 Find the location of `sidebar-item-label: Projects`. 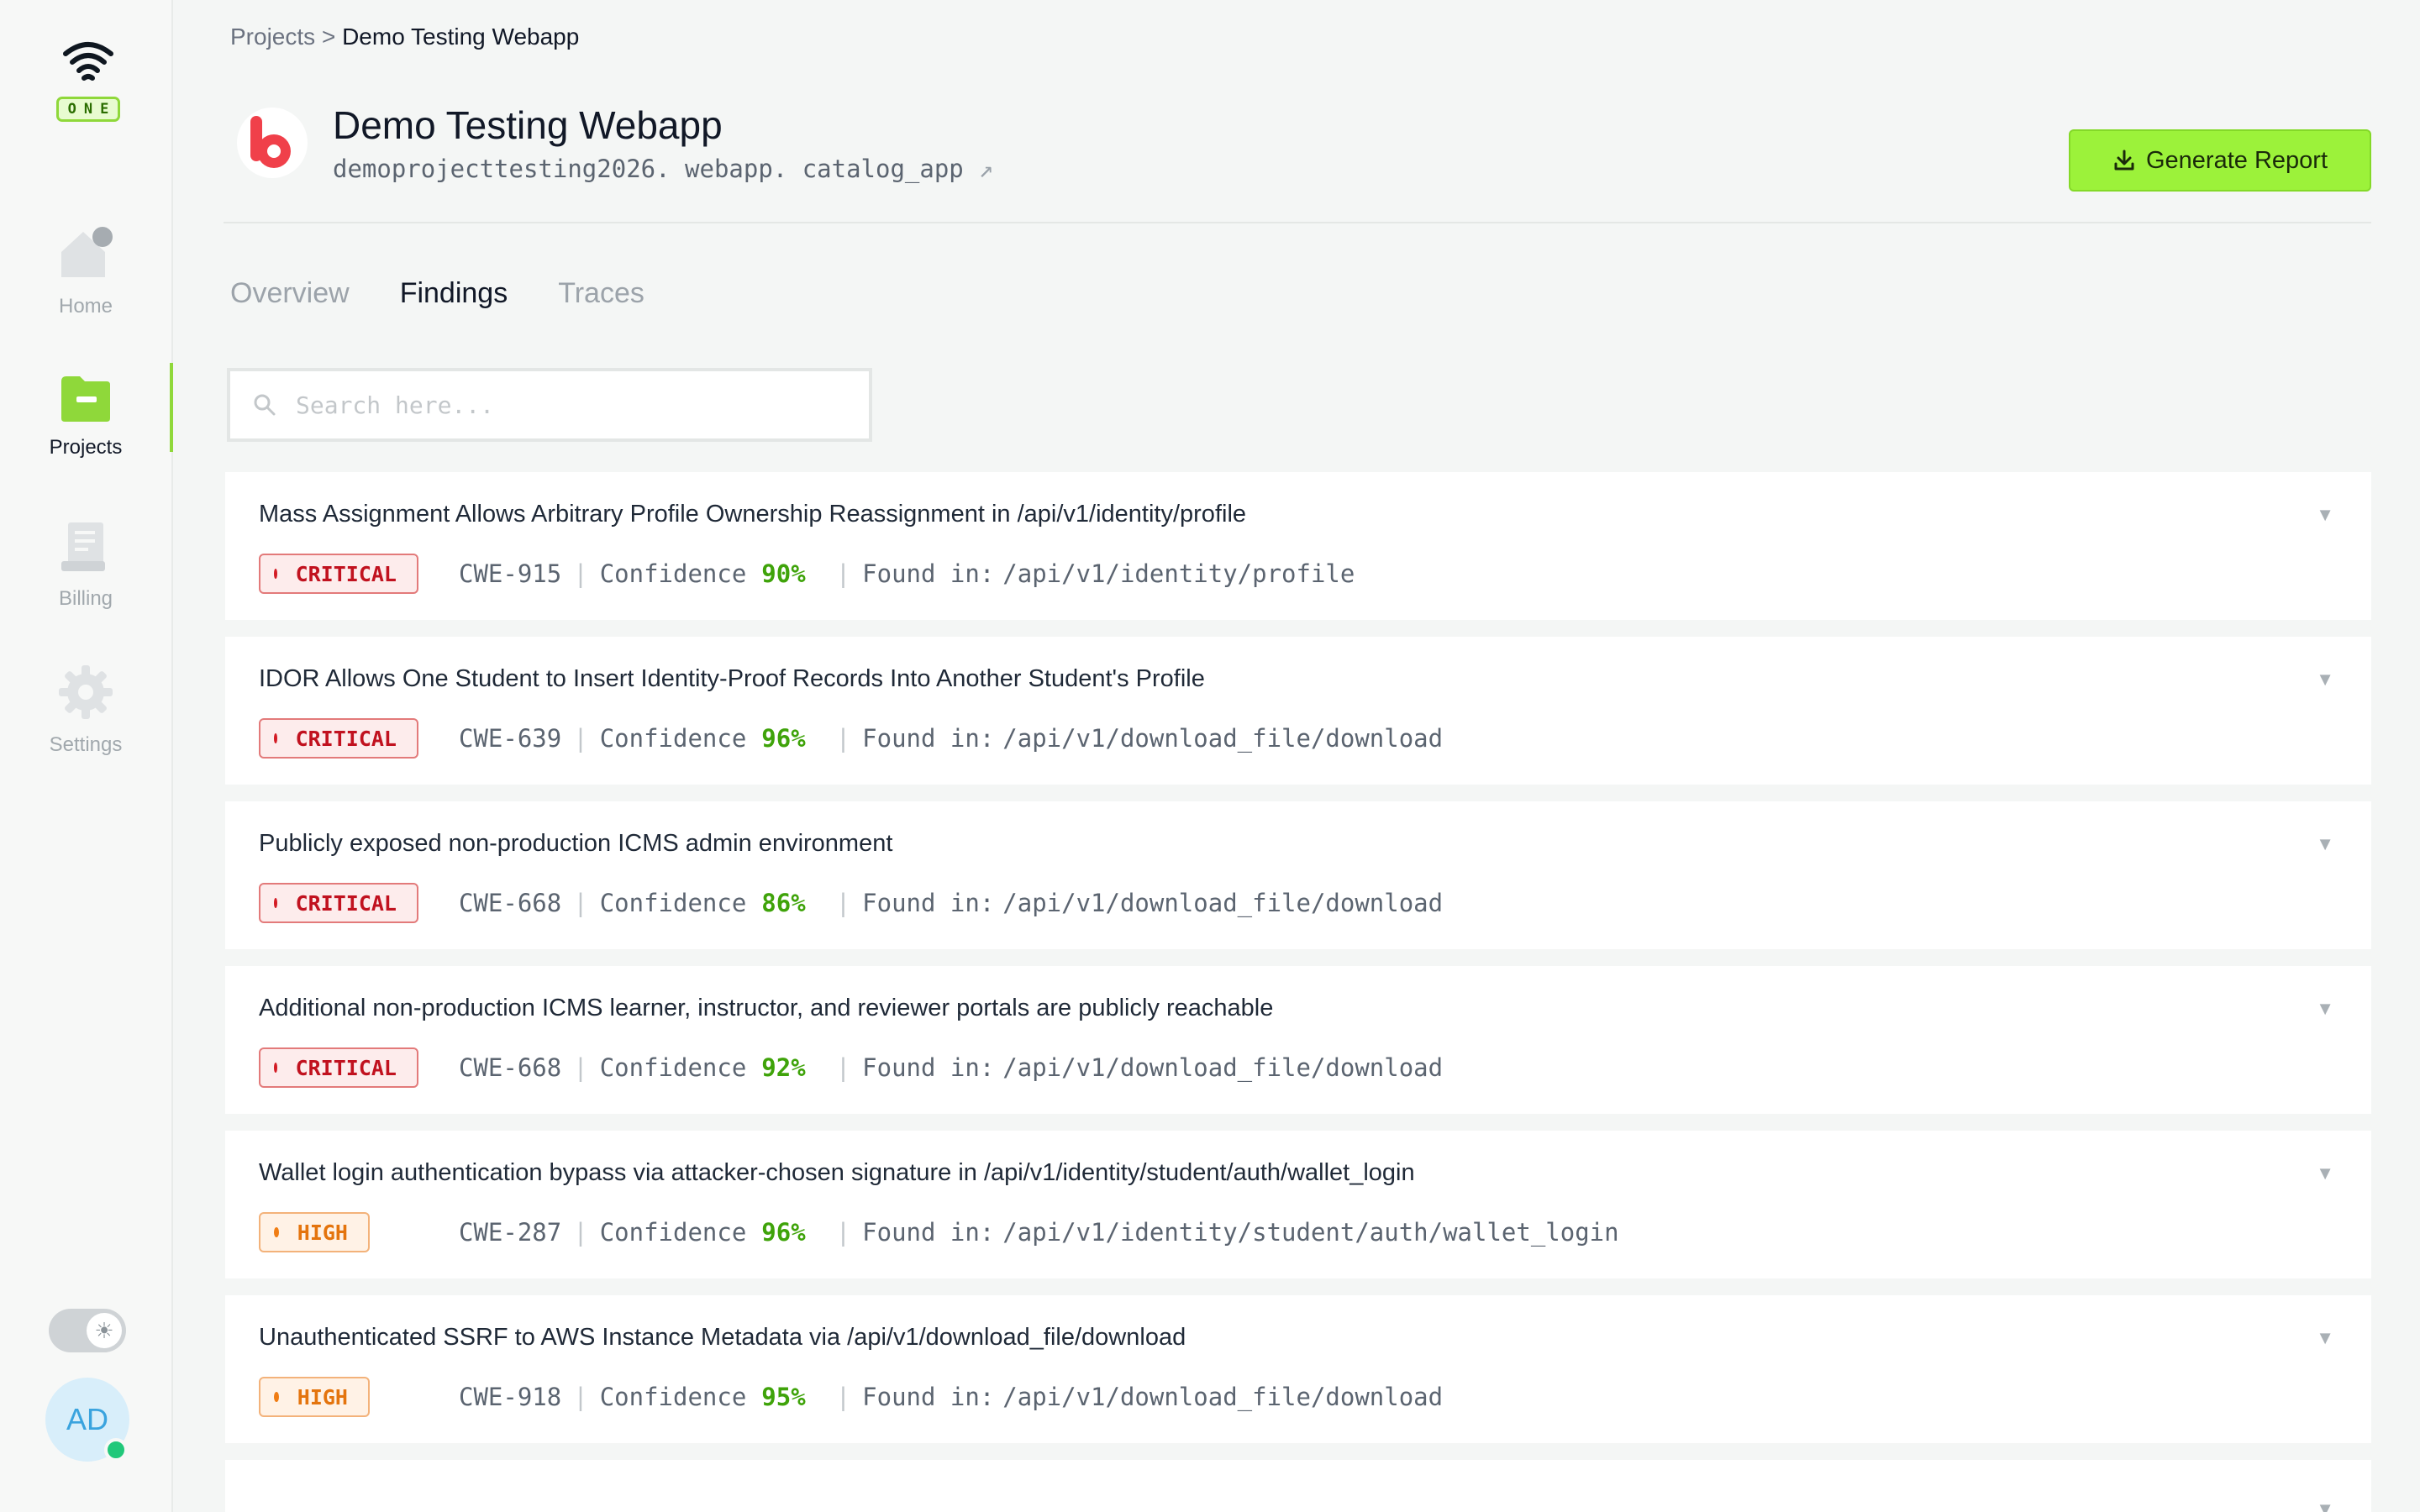

sidebar-item-label: Projects is located at coordinates (86, 447).